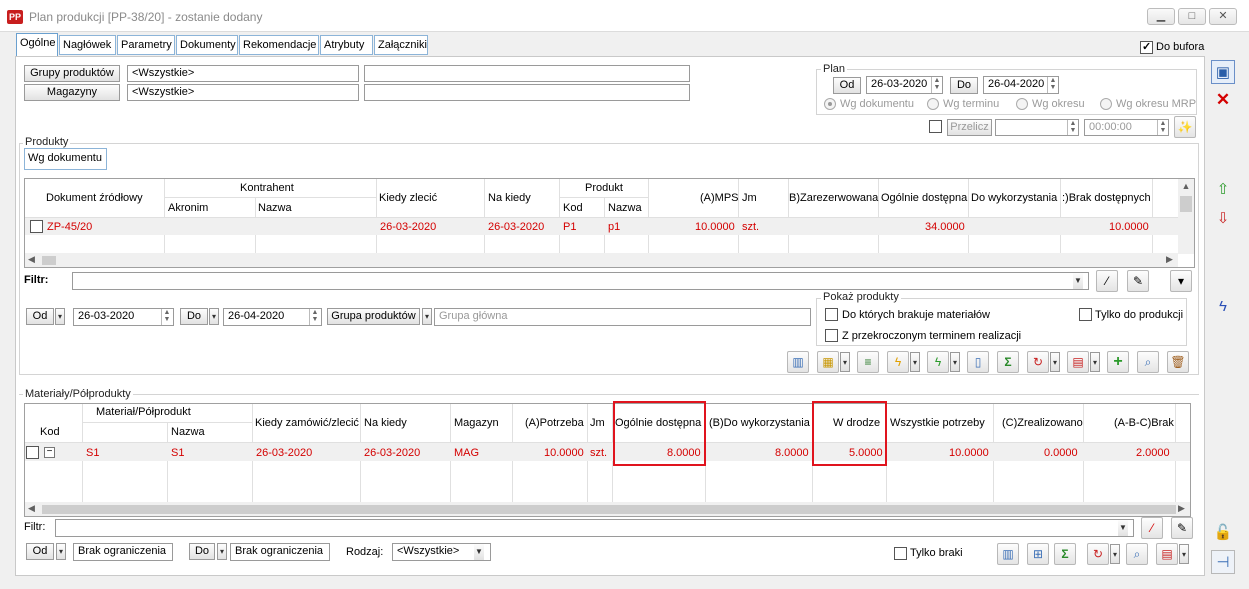  Describe the element at coordinates (143, 412) in the screenshot. I see `col-material: Materiał/Półprodukt` at that location.